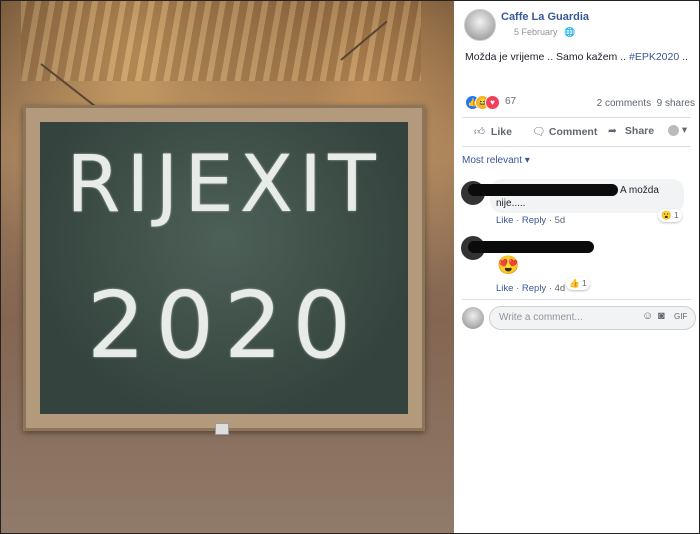  I want to click on comment-meta: Like · Reply · 5d, so click(531, 220).